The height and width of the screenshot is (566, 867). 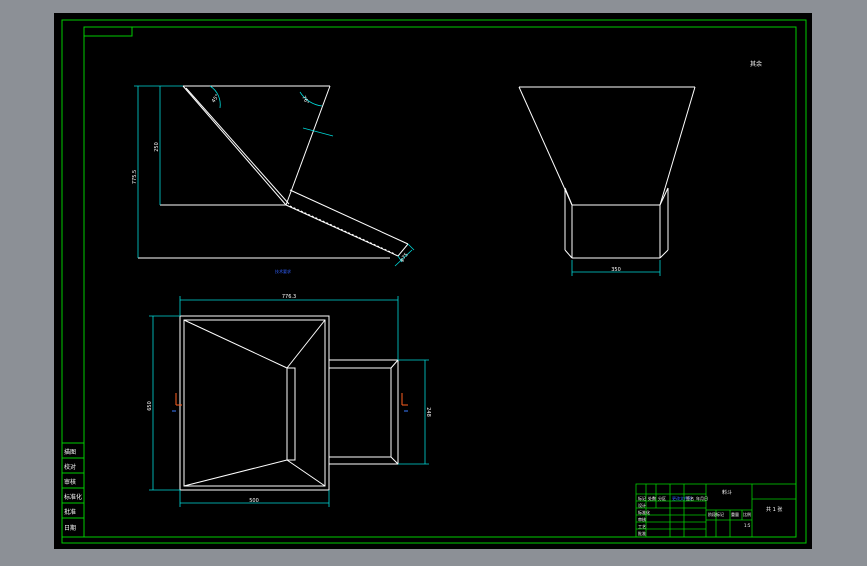 What do you see at coordinates (642, 533) in the screenshot?
I see `tb-row2-label-5: 批准` at bounding box center [642, 533].